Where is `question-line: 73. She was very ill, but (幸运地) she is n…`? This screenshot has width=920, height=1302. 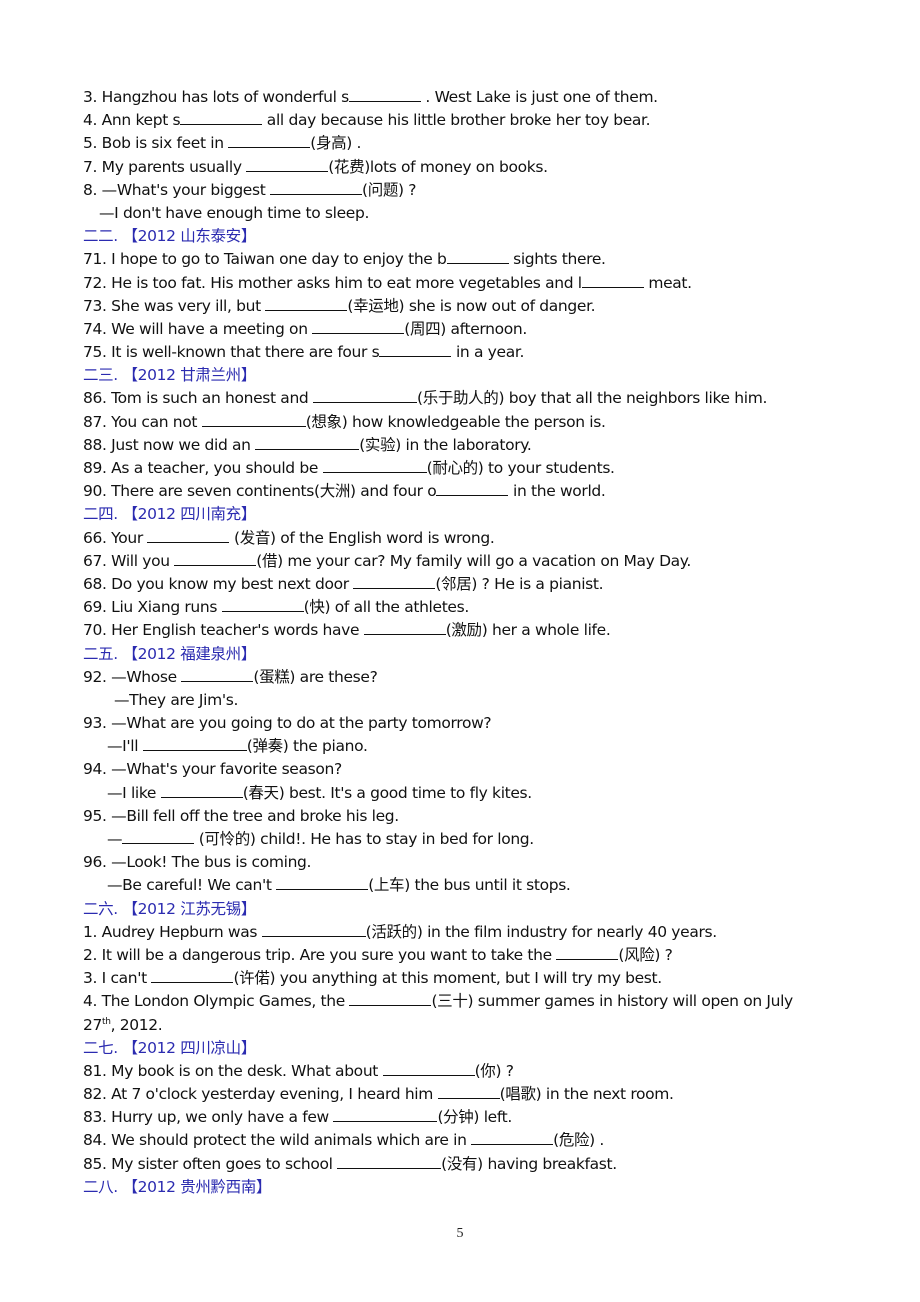 question-line: 73. She was very ill, but (幸运地) she is n… is located at coordinates (463, 306).